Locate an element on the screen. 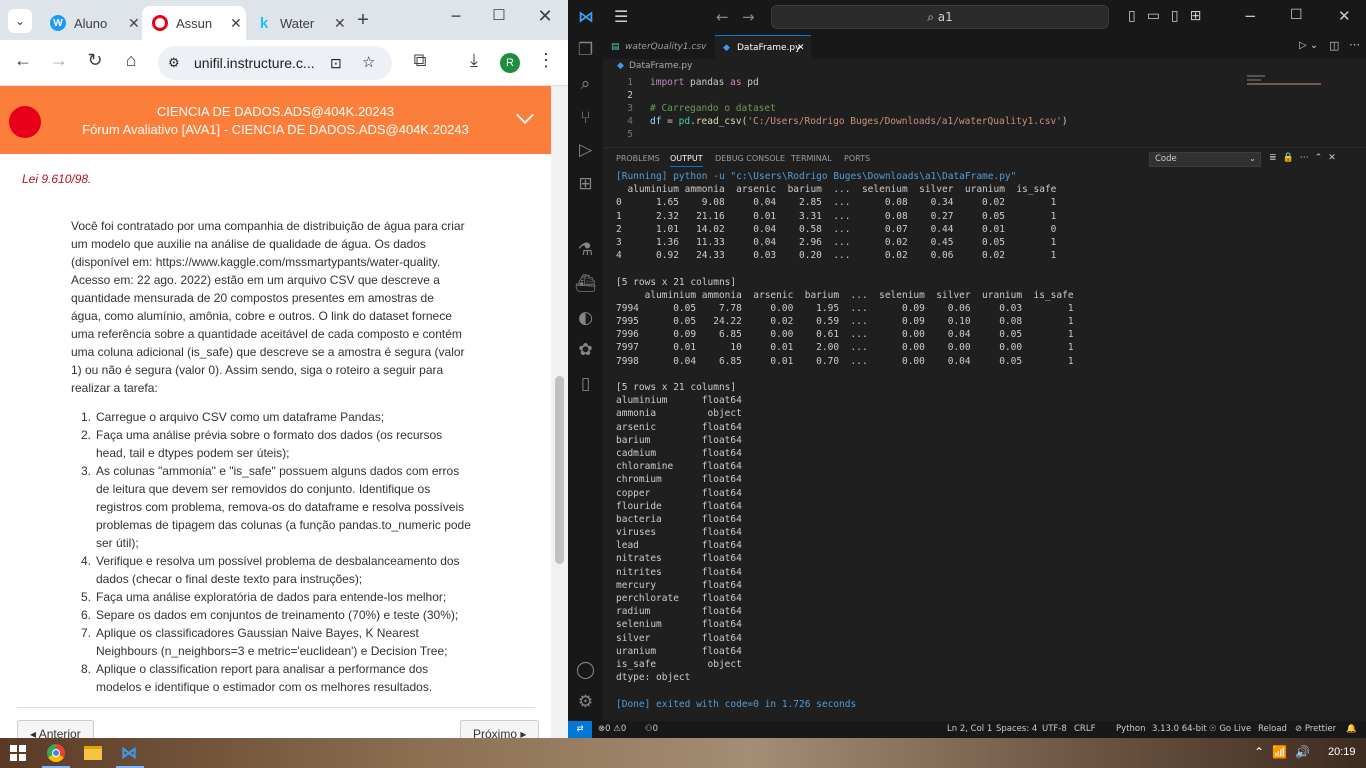 This screenshot has height=768, width=1366. prettier-button: ⊘ Prettier is located at coordinates (1315, 729).